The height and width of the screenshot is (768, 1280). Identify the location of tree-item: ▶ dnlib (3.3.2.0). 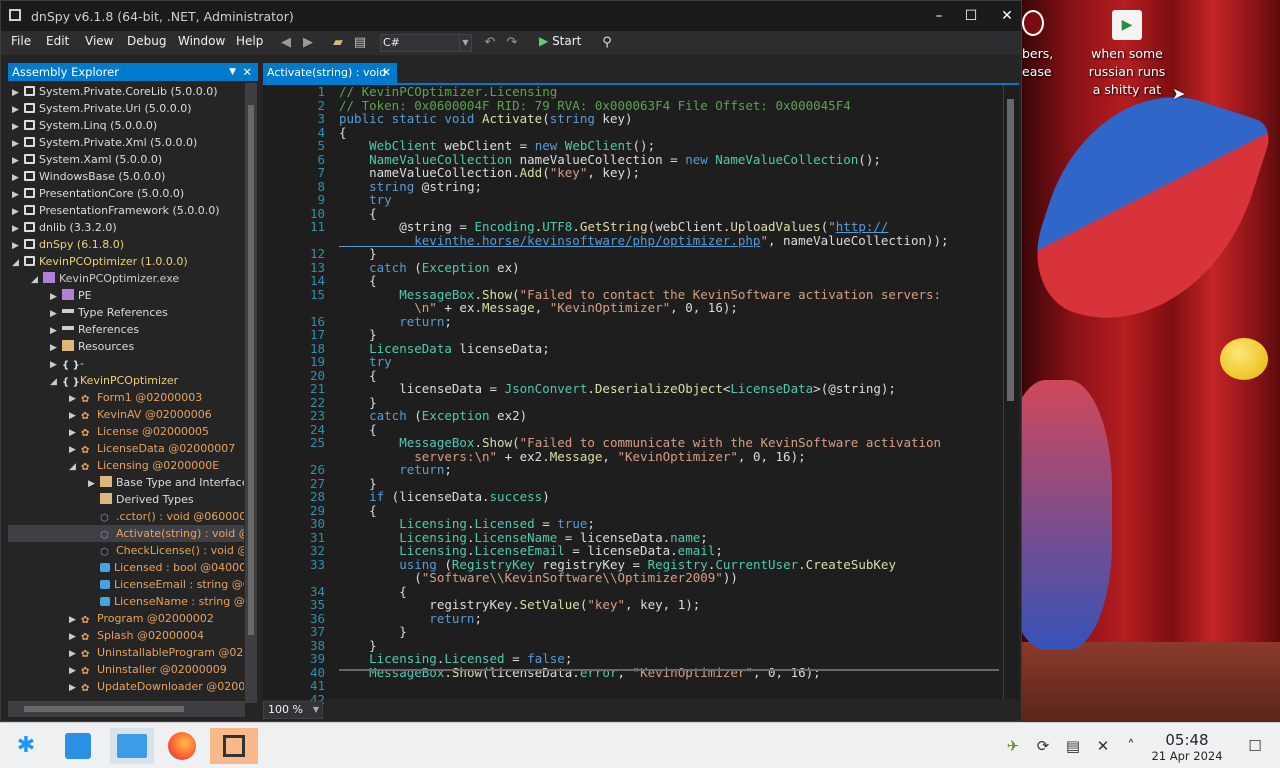
(64, 227).